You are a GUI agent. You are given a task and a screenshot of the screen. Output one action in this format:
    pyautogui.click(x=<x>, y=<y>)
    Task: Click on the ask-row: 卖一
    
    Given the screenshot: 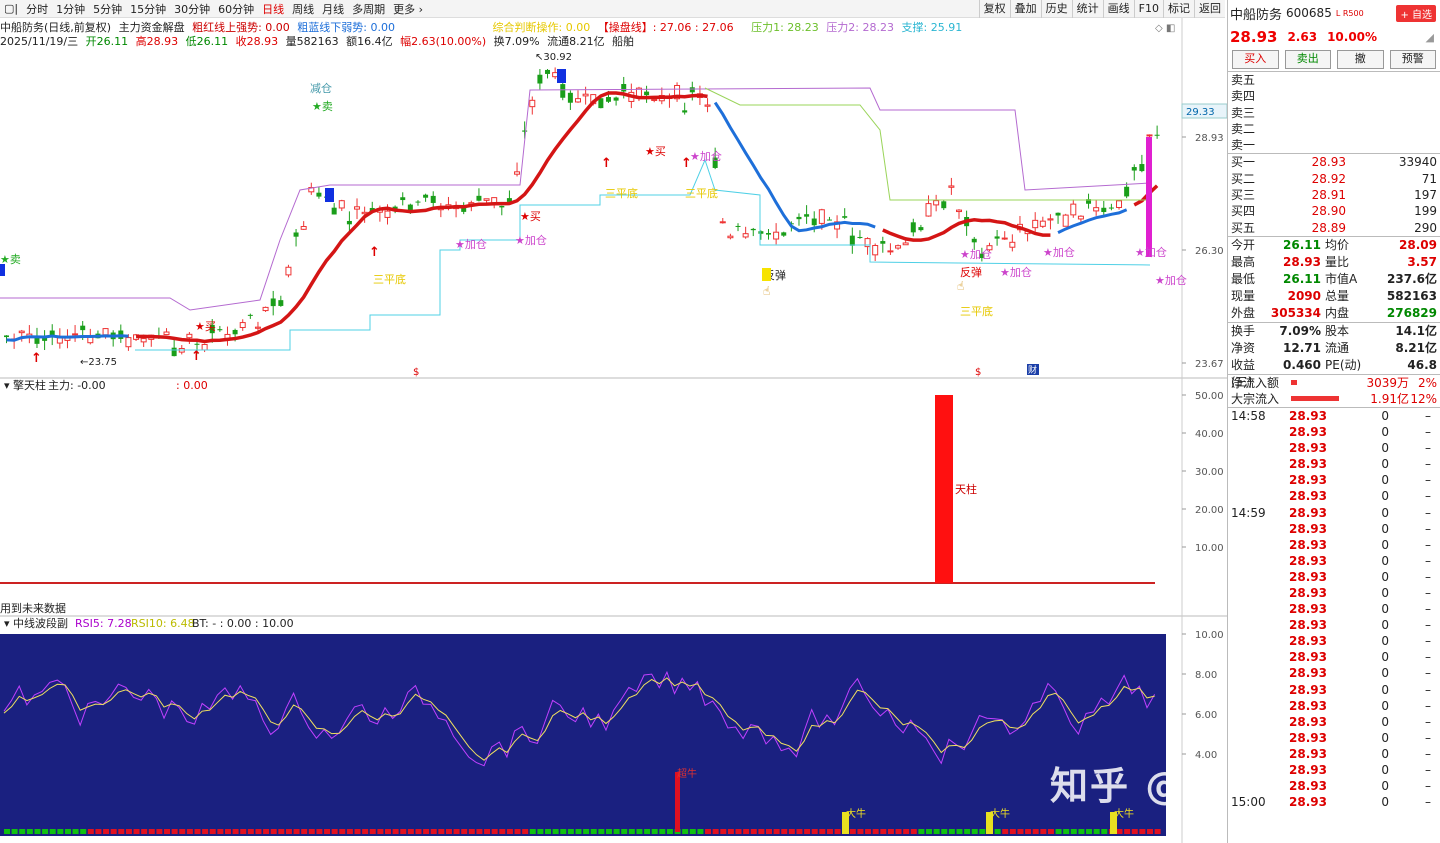 What is the action you would take?
    pyautogui.click(x=1334, y=145)
    